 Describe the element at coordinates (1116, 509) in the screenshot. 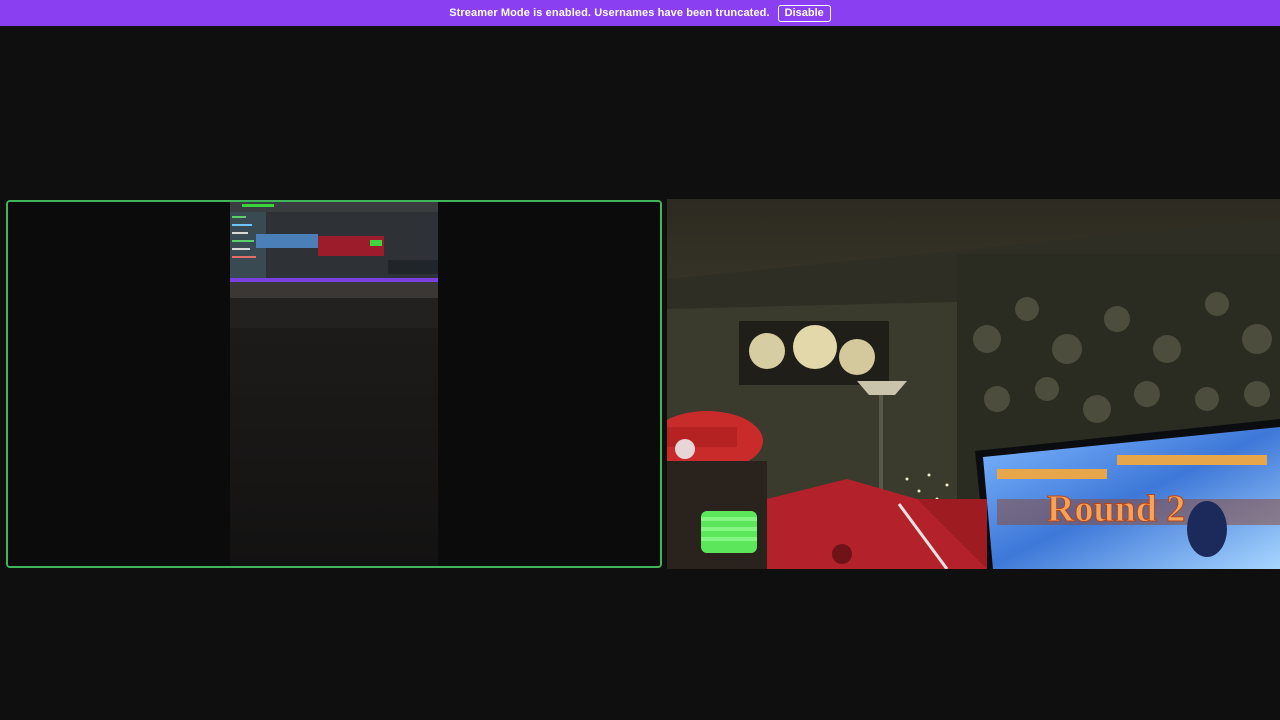

I see `tv-round-text: Round 2` at that location.